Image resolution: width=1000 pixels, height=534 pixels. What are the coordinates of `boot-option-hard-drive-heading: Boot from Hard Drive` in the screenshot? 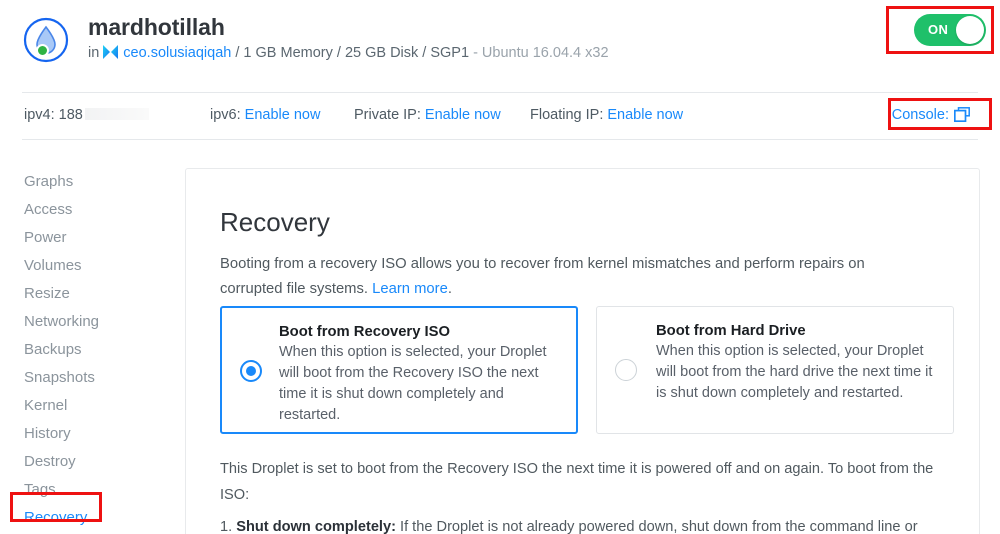 It's located at (731, 331).